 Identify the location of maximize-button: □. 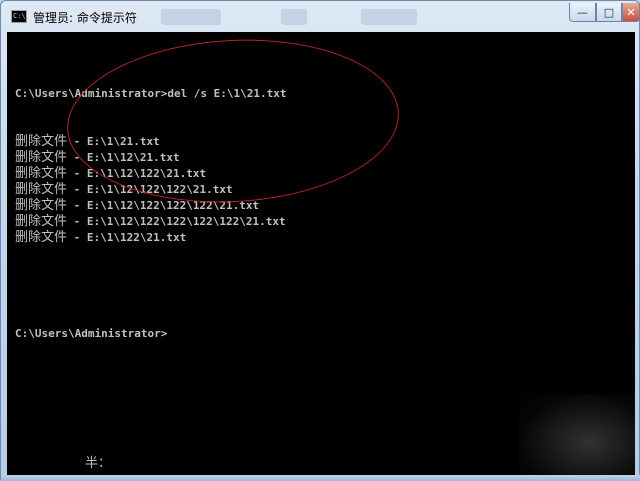
(609, 12).